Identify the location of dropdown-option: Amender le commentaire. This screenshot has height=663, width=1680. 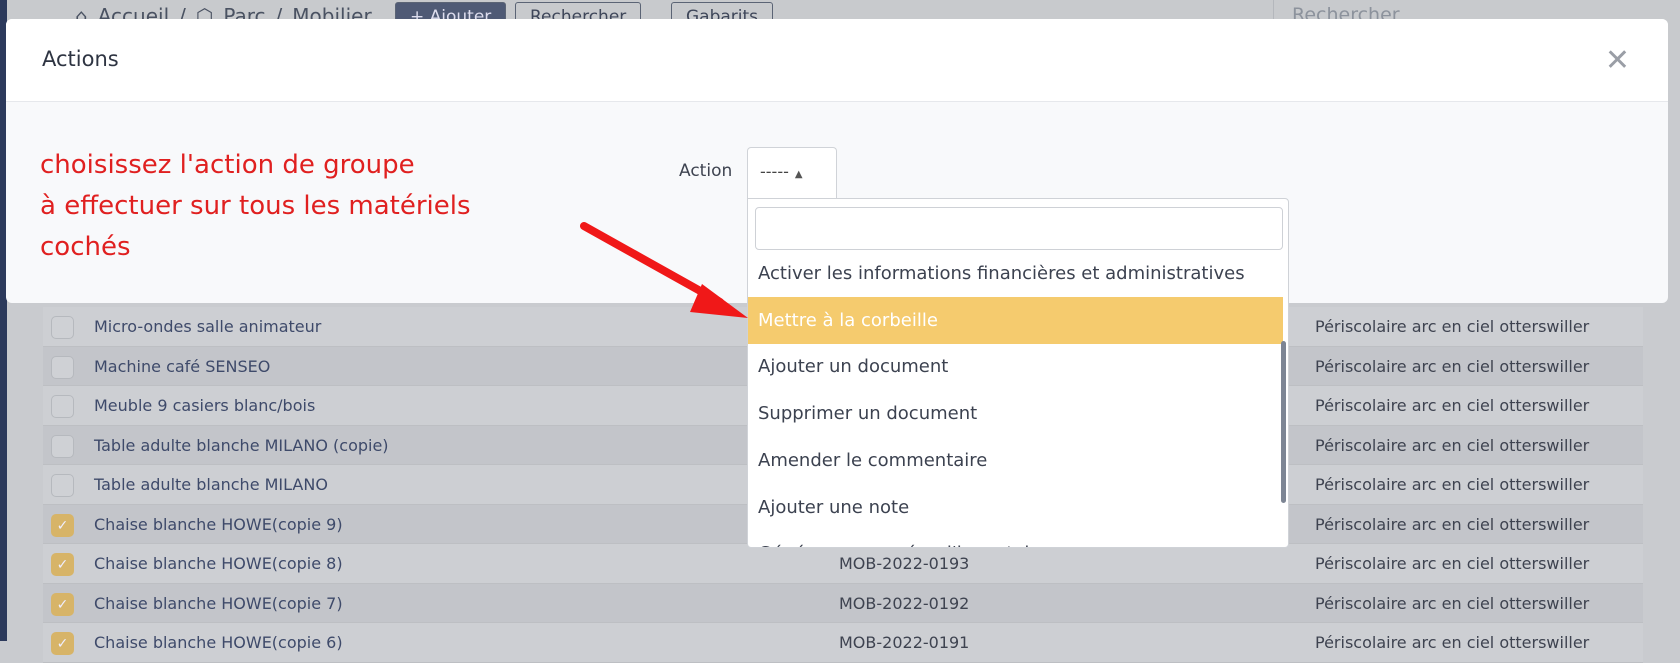
(1015, 460).